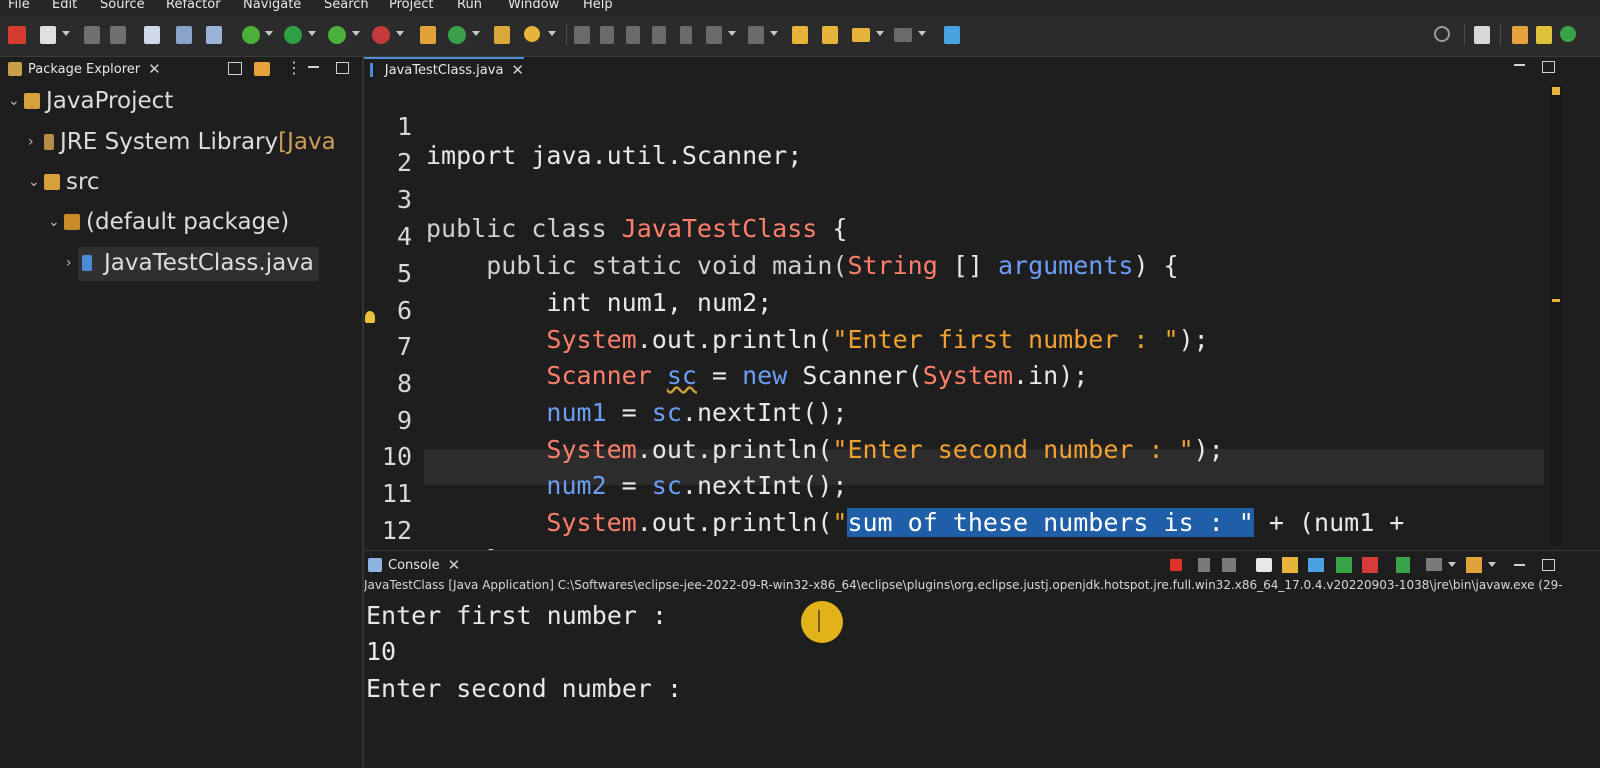 The image size is (1600, 768). Describe the element at coordinates (122, 6) in the screenshot. I see `menu-source: Source` at that location.